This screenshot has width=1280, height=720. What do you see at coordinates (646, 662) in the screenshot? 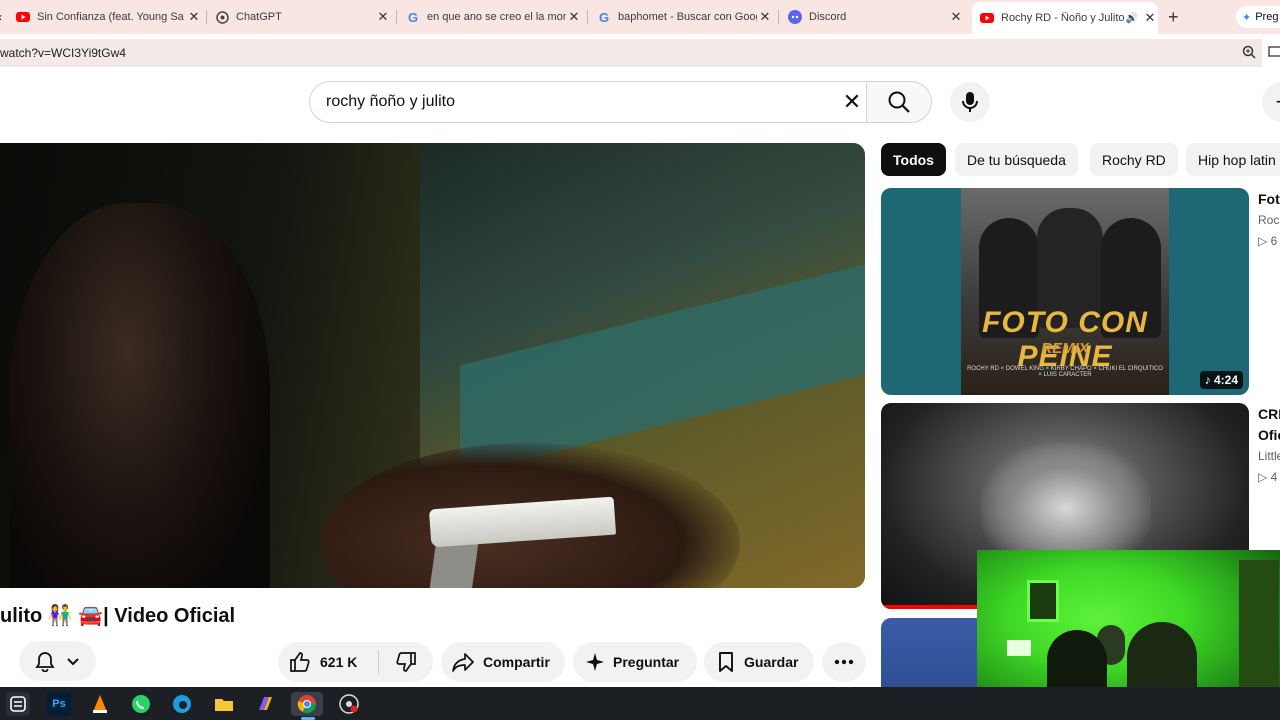
I see `ask-label: Preguntar` at bounding box center [646, 662].